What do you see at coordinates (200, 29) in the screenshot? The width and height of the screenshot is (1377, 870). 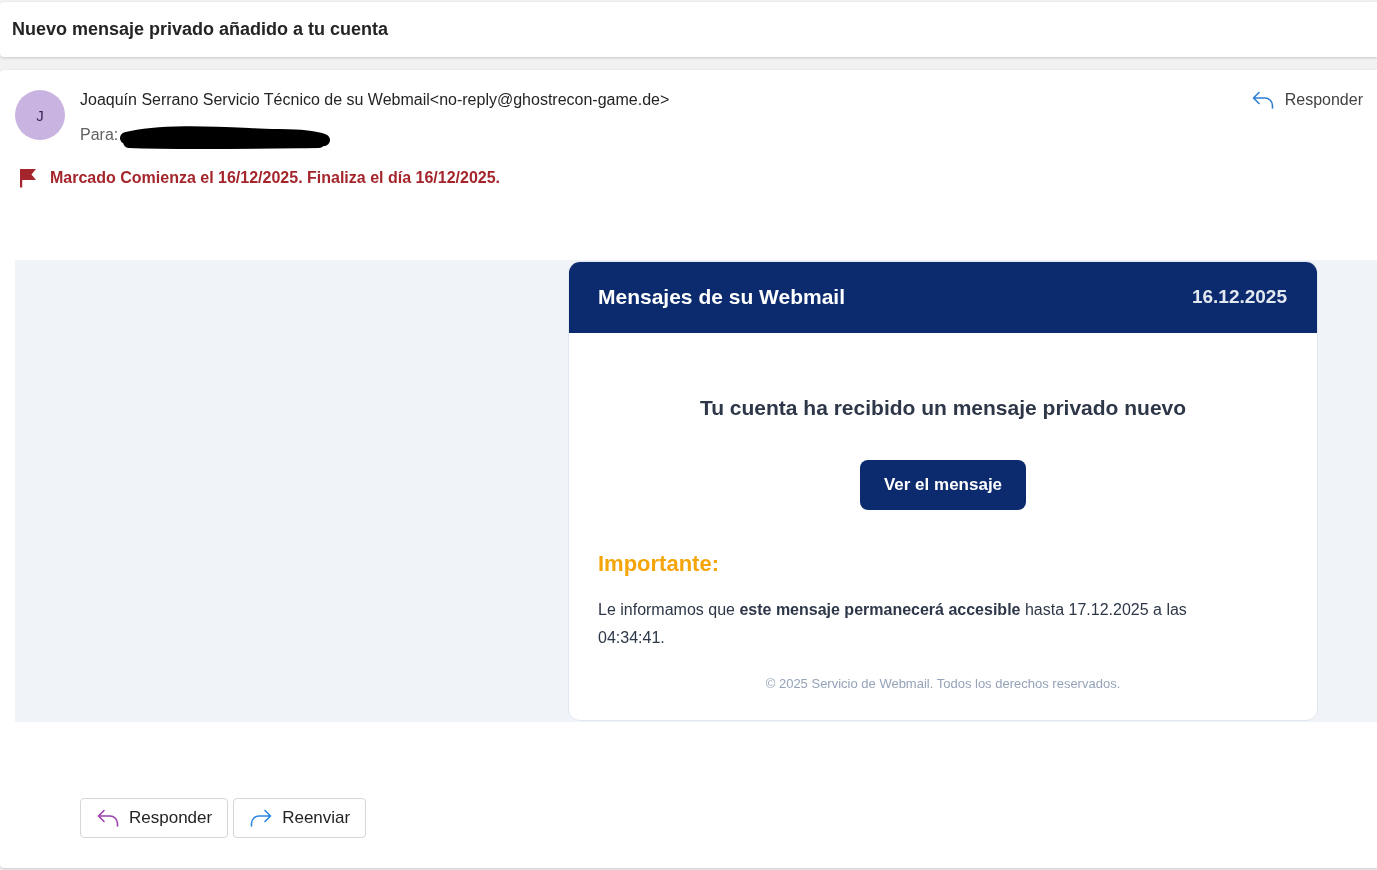 I see `subject-title: Nuevo mensaje privado añadido a tu cuenta` at bounding box center [200, 29].